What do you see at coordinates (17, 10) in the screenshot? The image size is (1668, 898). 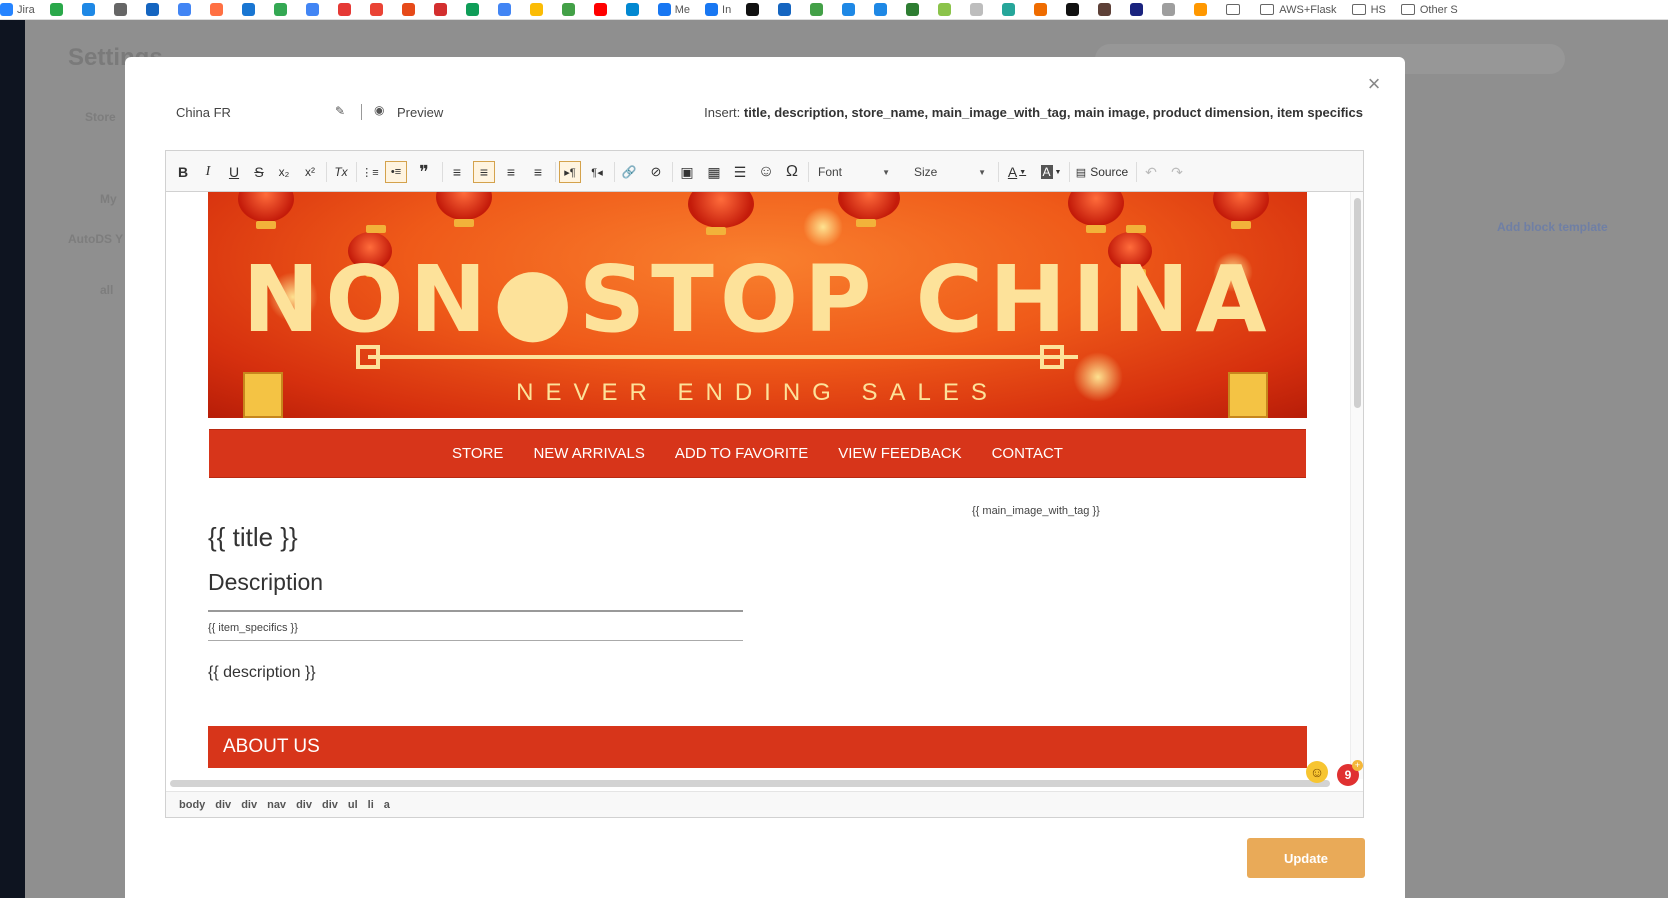 I see `bookmark-item: Jira` at bounding box center [17, 10].